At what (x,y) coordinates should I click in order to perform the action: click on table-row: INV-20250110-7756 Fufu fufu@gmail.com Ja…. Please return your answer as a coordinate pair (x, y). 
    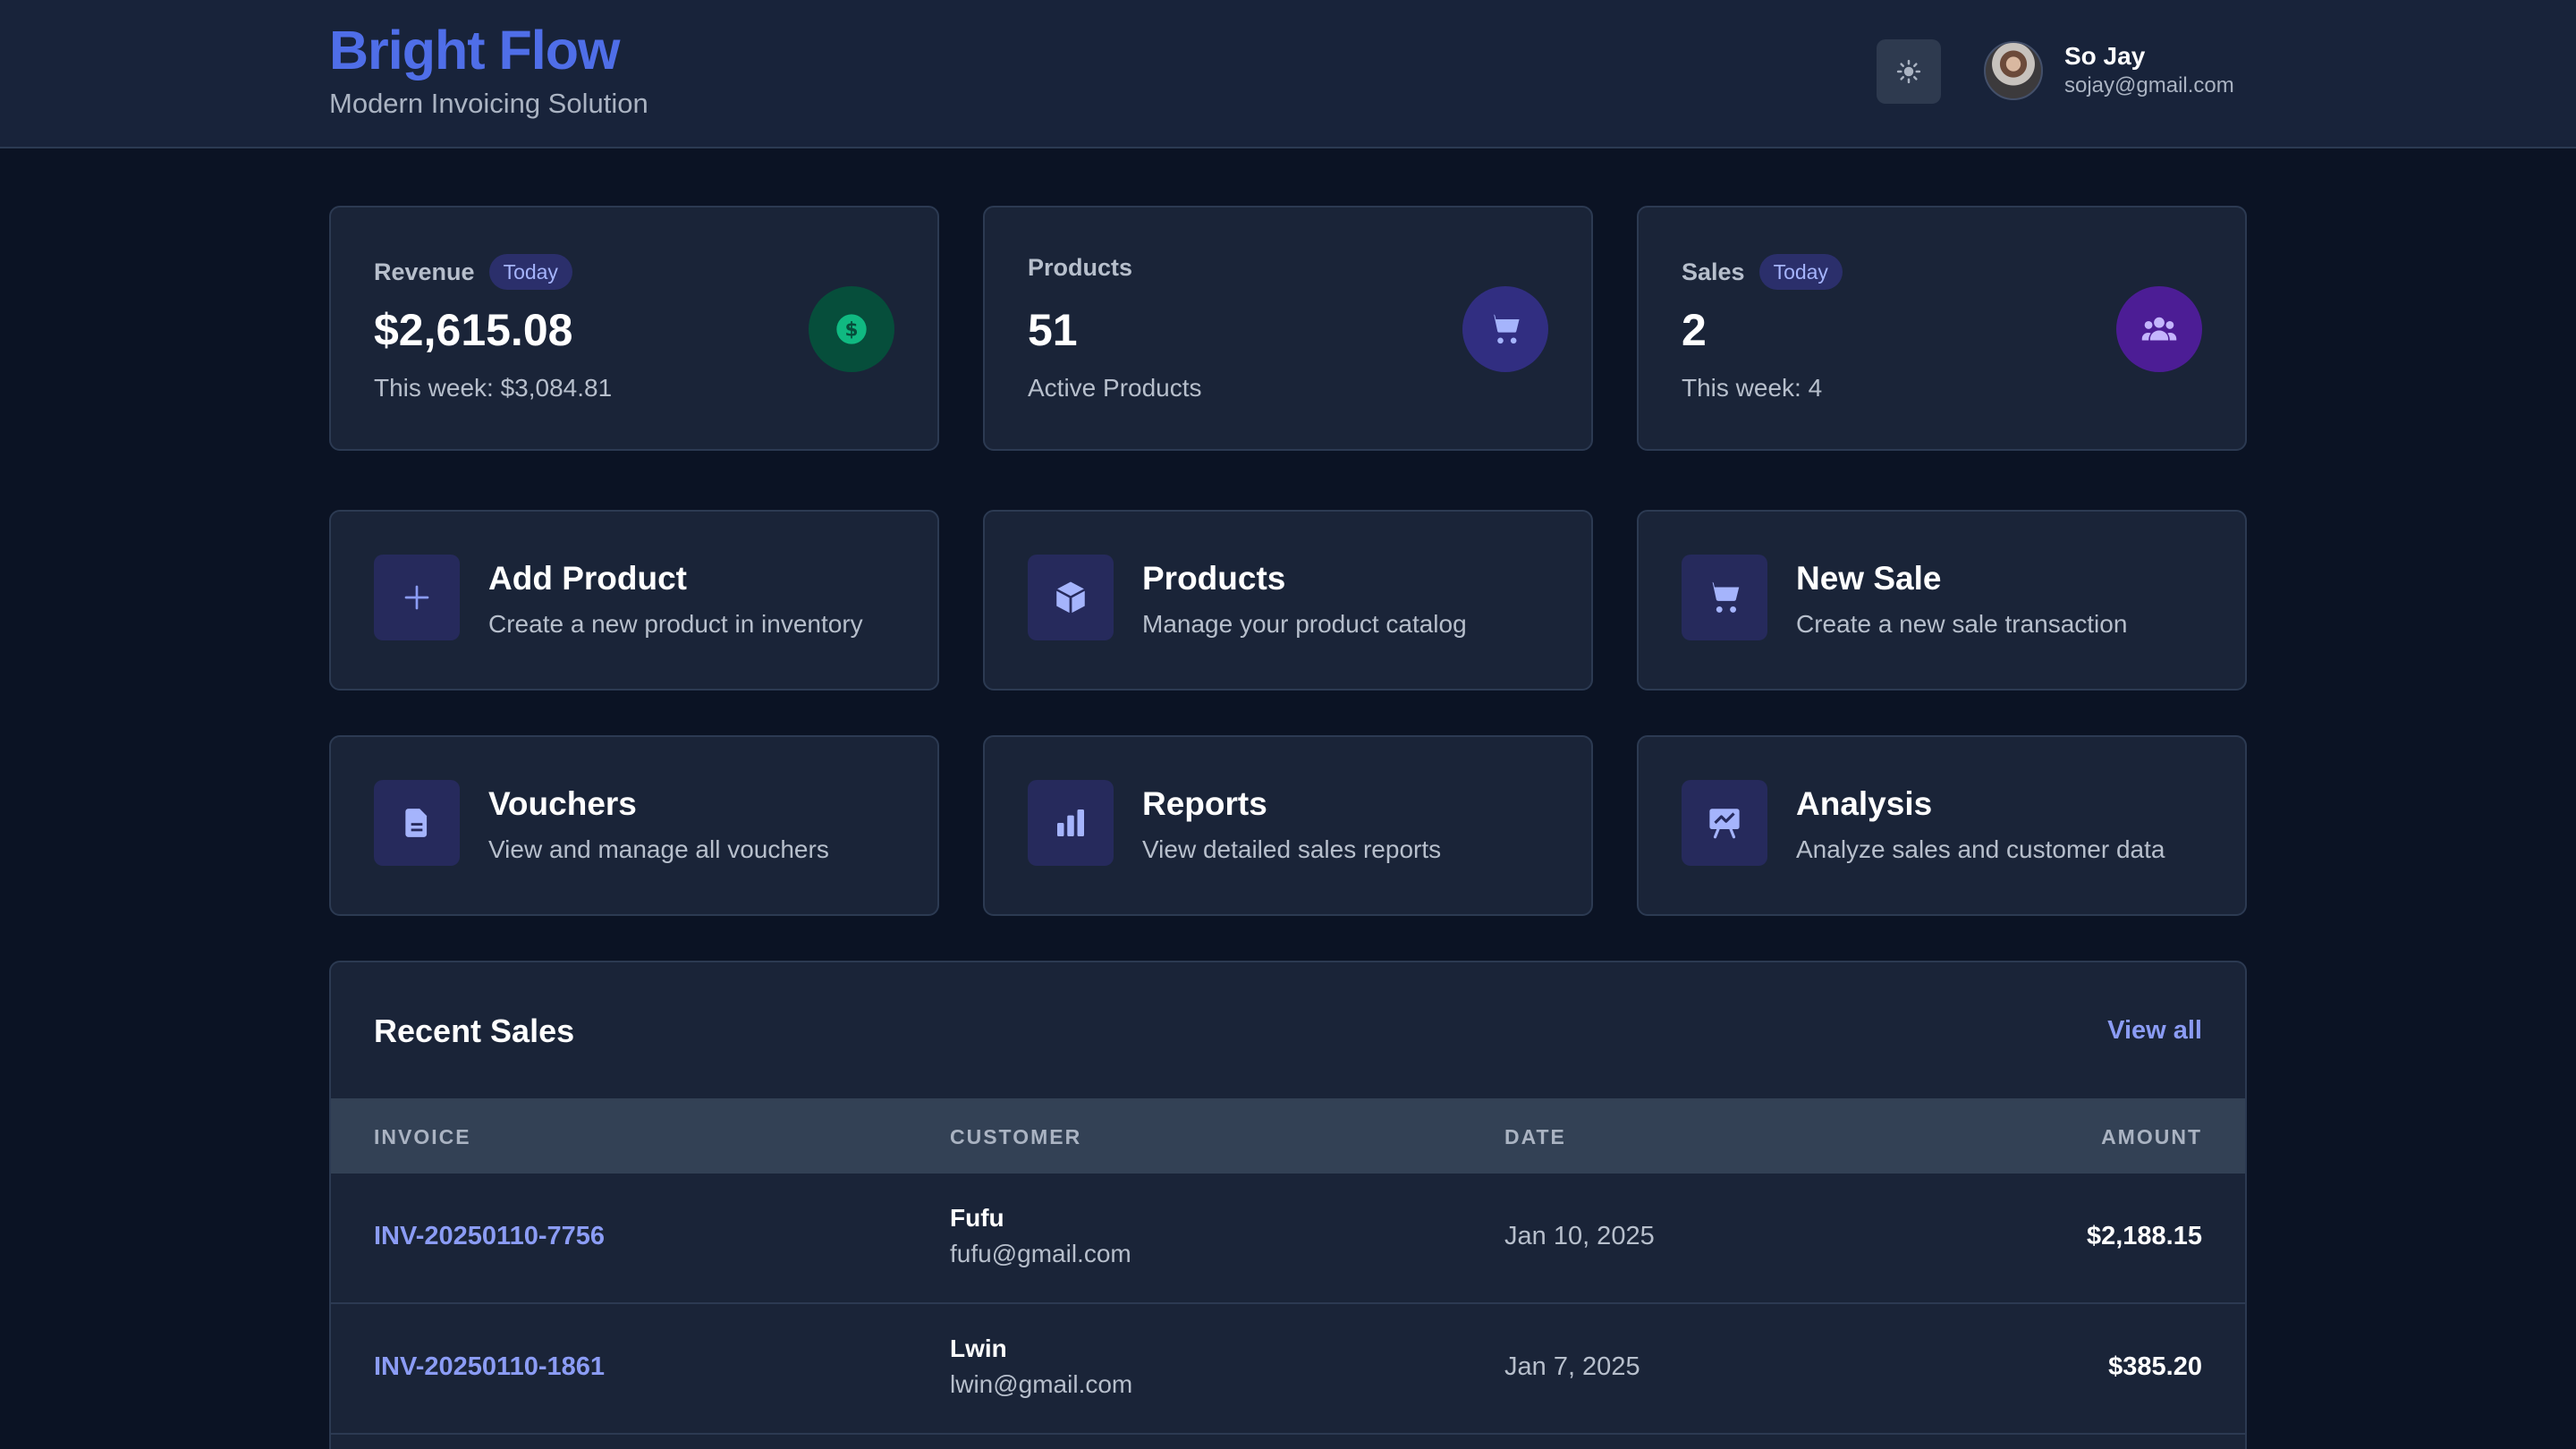
    Looking at the image, I should click on (1288, 1239).